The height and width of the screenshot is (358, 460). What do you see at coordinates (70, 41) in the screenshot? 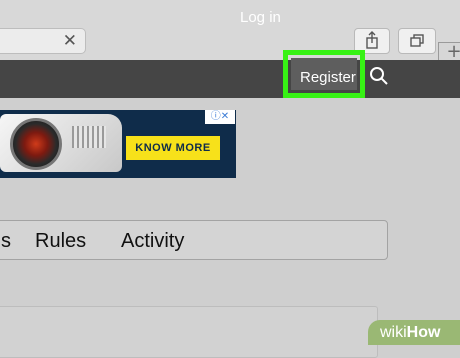
I see `close-icon: ✕` at bounding box center [70, 41].